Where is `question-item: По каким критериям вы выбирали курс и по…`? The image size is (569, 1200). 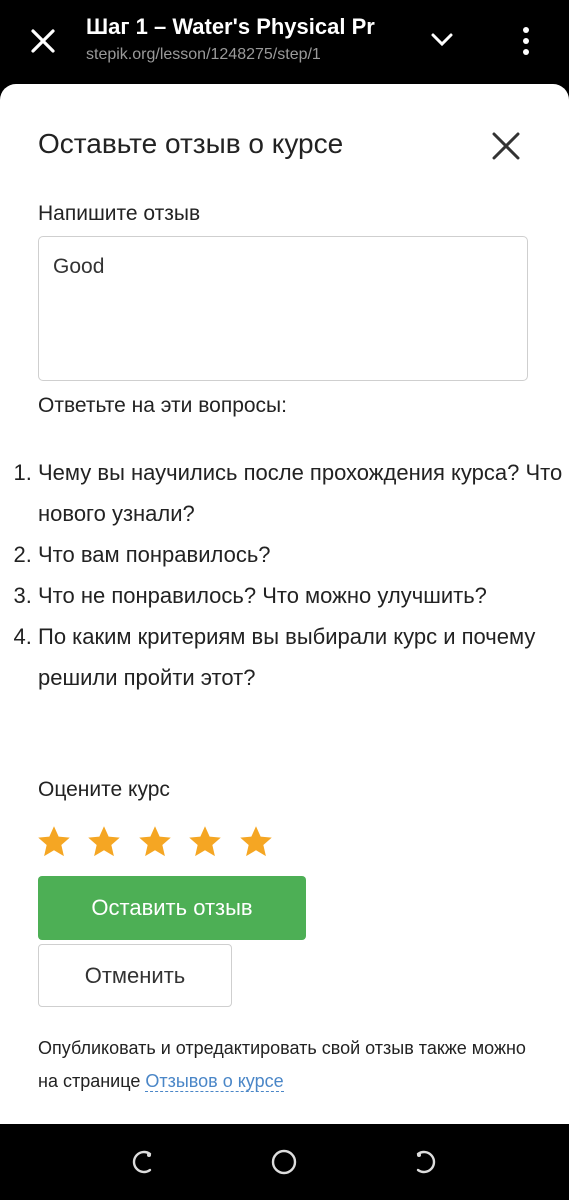 question-item: По каким критериям вы выбирали курс и по… is located at coordinates (303, 657).